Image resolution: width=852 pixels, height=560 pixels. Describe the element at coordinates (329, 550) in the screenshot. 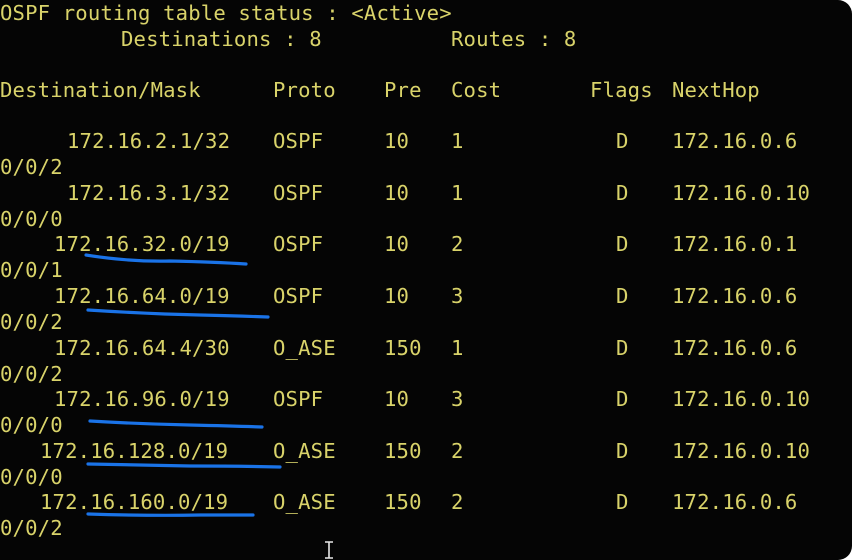

I see `text-cursor-icon` at that location.